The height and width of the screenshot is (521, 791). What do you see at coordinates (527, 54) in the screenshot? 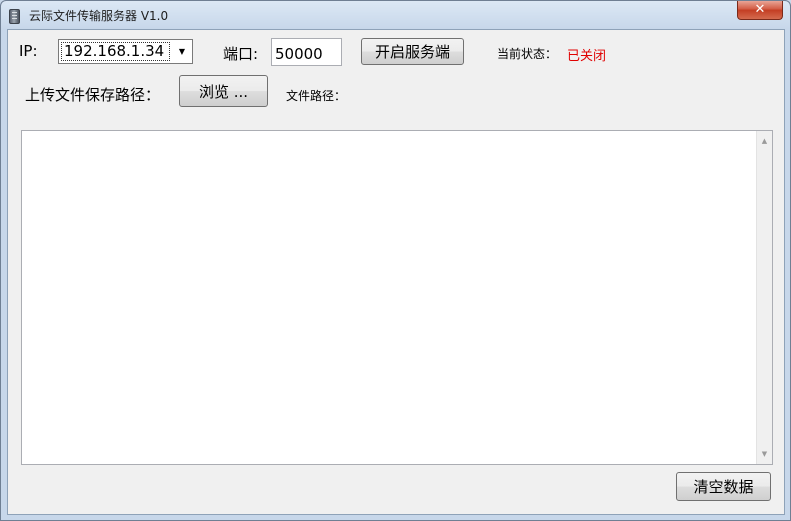
I see `status-label: 当前状态：` at bounding box center [527, 54].